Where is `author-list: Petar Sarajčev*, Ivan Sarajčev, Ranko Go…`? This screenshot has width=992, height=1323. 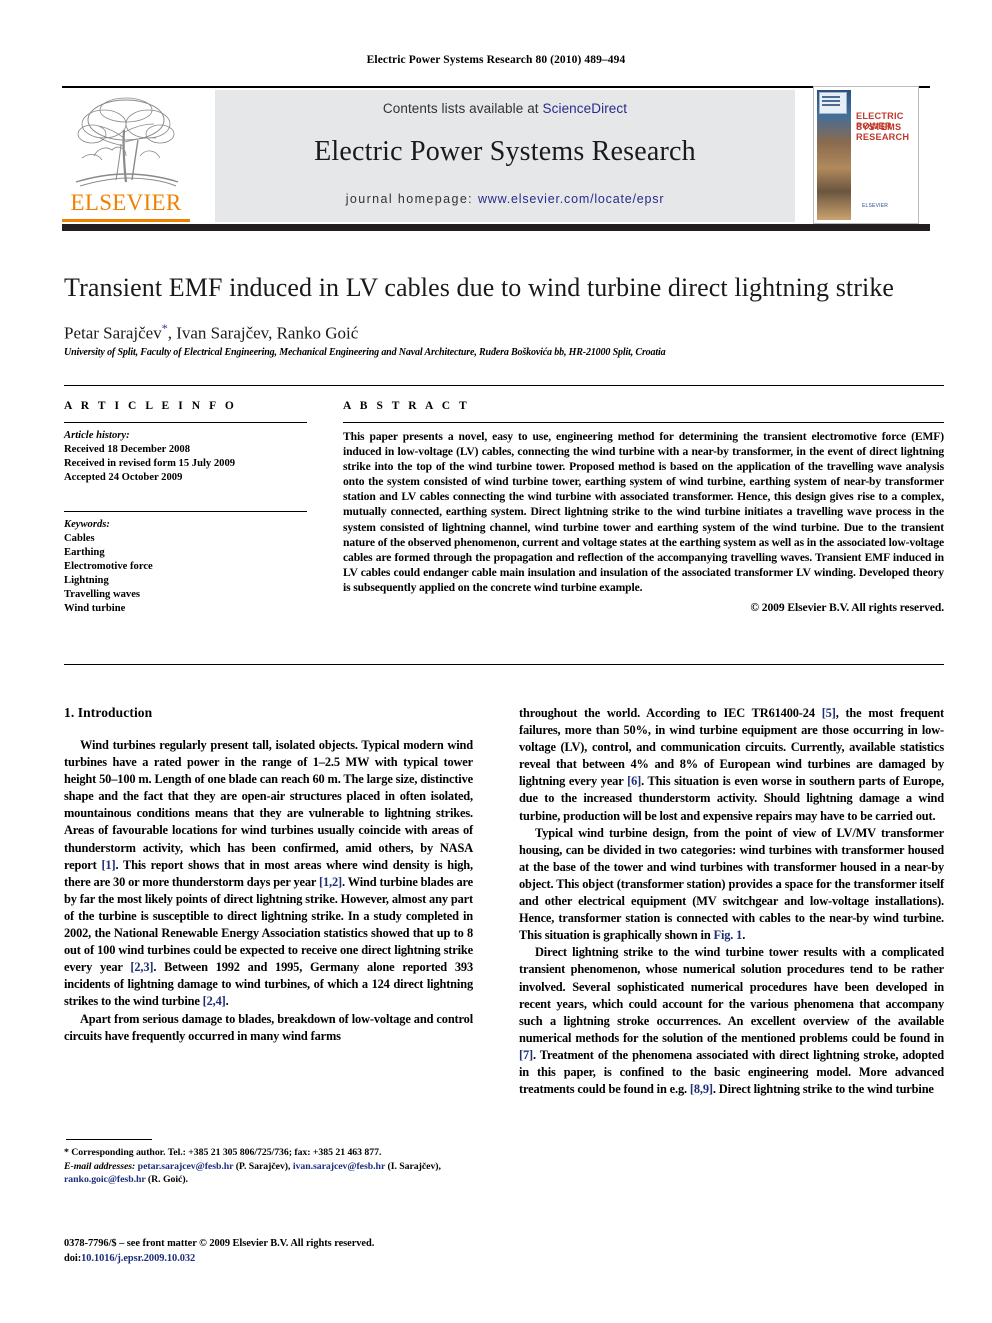
author-list: Petar Sarajčev*, Ivan Sarajčev, Ranko Go… is located at coordinates (504, 331).